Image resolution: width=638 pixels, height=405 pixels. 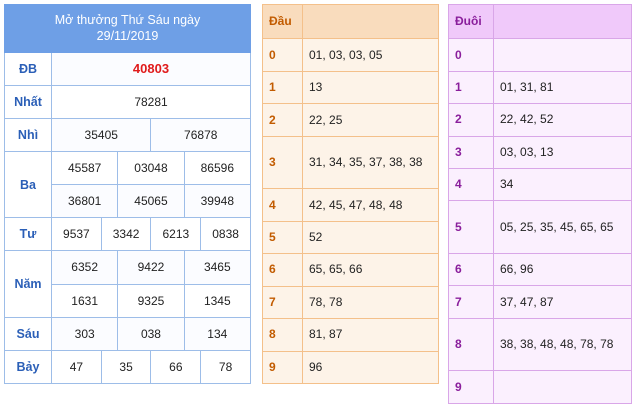 I want to click on prize-value-nhat: 78281, so click(x=151, y=101).